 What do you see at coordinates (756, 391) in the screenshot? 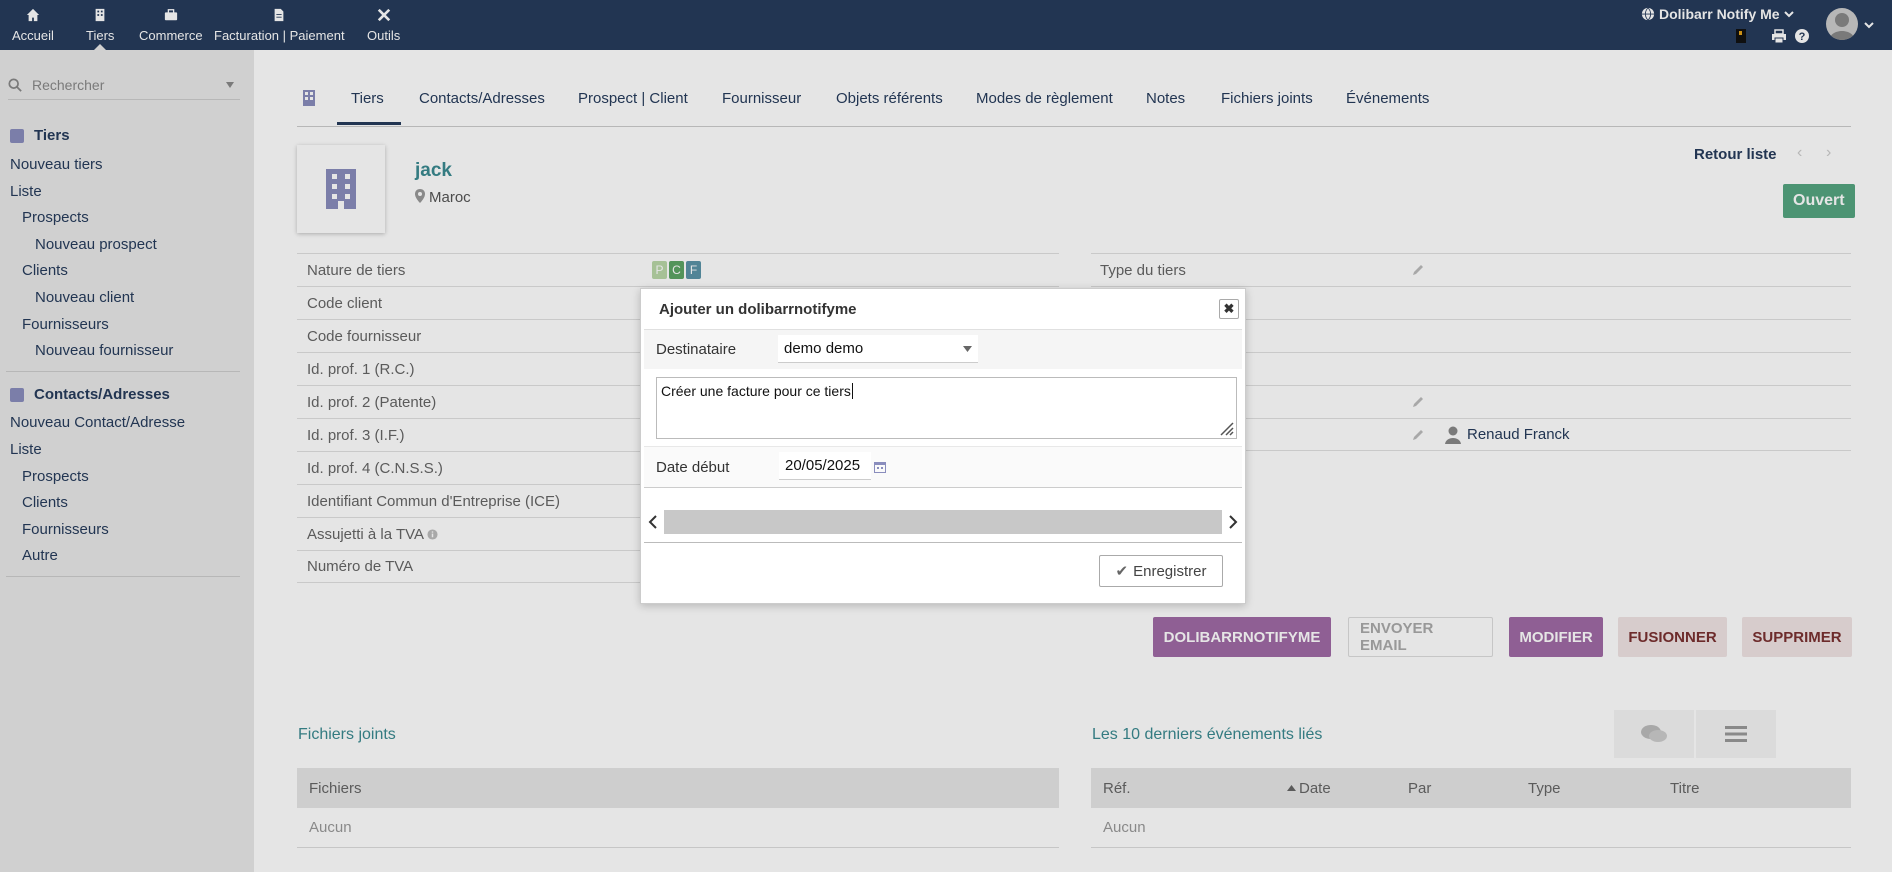
I see `message-text: Créer une facture pour ce tiers` at bounding box center [756, 391].